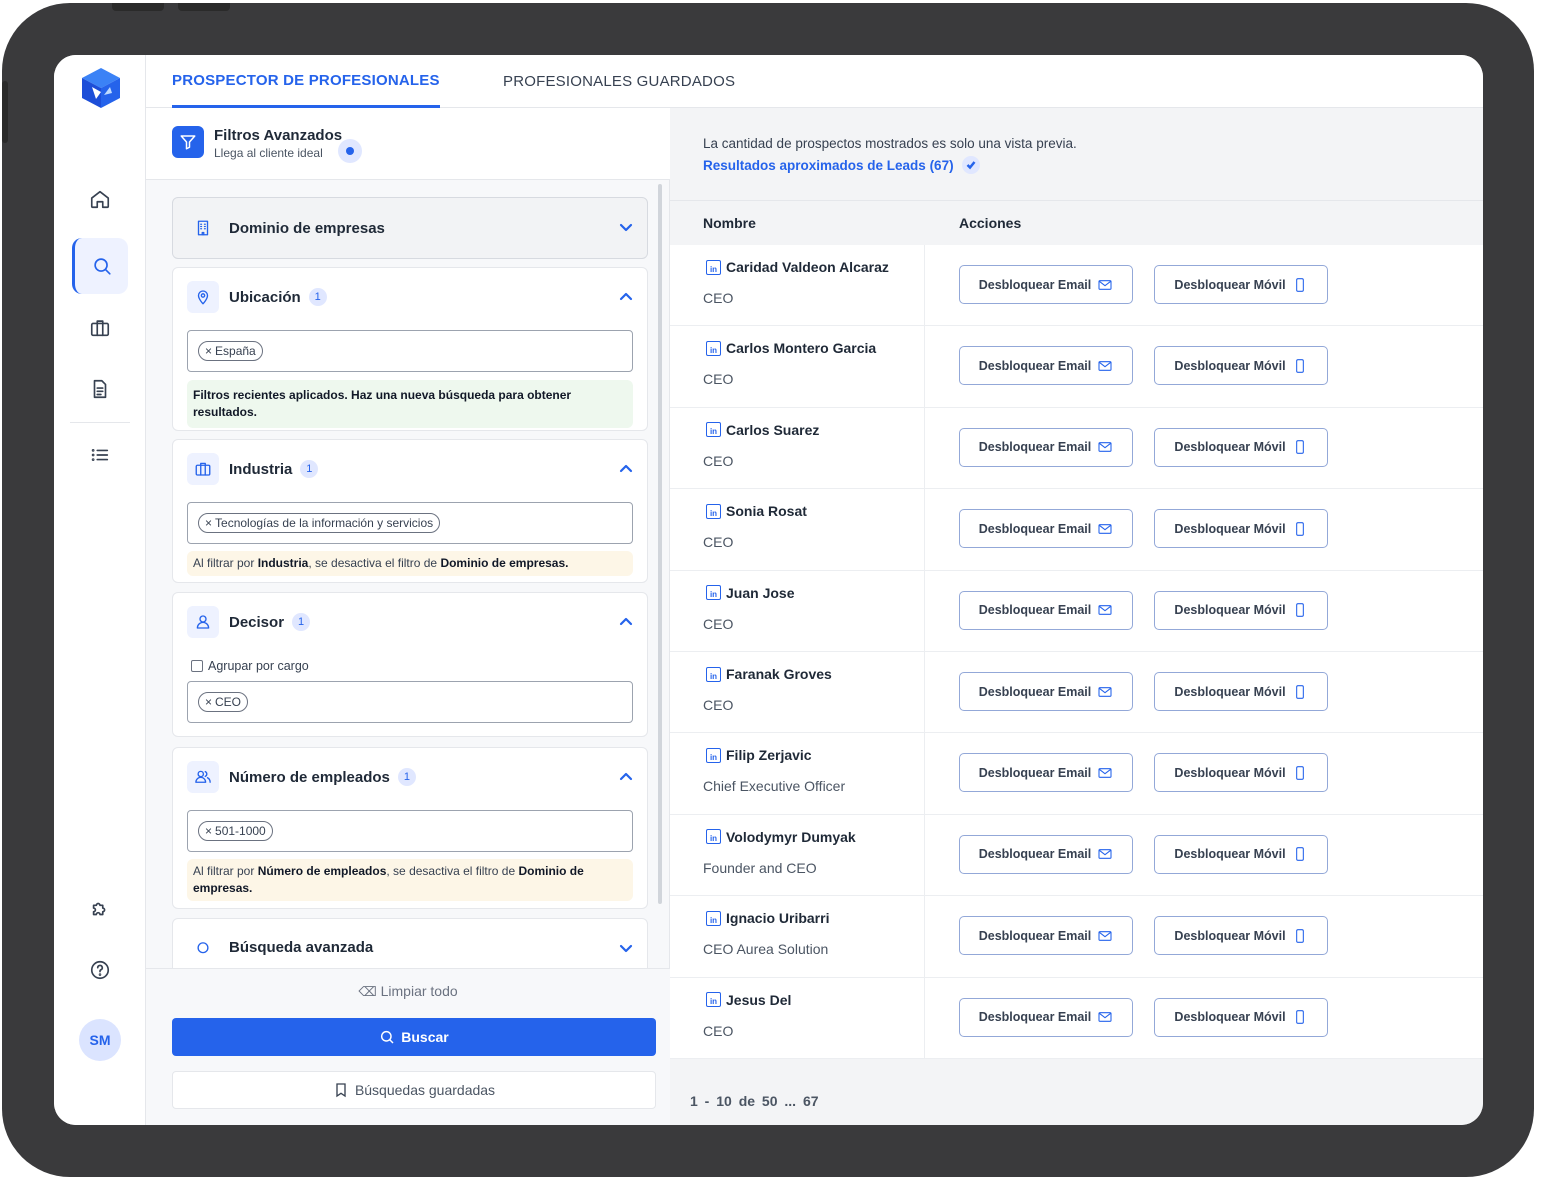 The image size is (1542, 1183). Describe the element at coordinates (1299, 691) in the screenshot. I see `phone-icon` at that location.